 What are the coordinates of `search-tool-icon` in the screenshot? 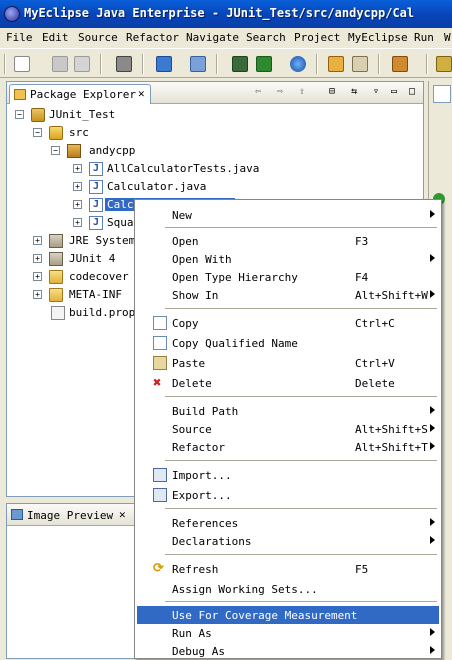 It's located at (400, 64).